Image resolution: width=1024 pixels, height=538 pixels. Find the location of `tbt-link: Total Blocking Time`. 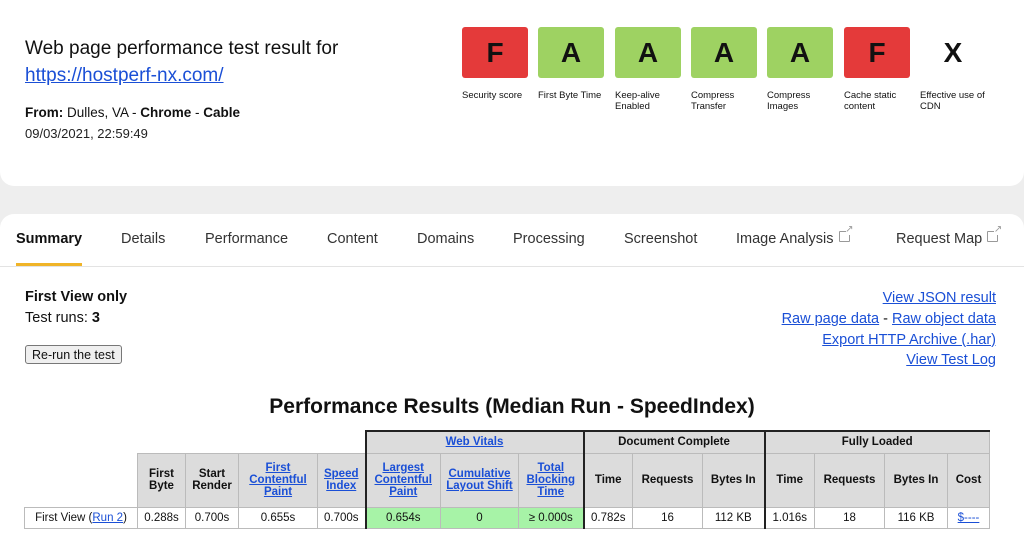

tbt-link: Total Blocking Time is located at coordinates (550, 480).